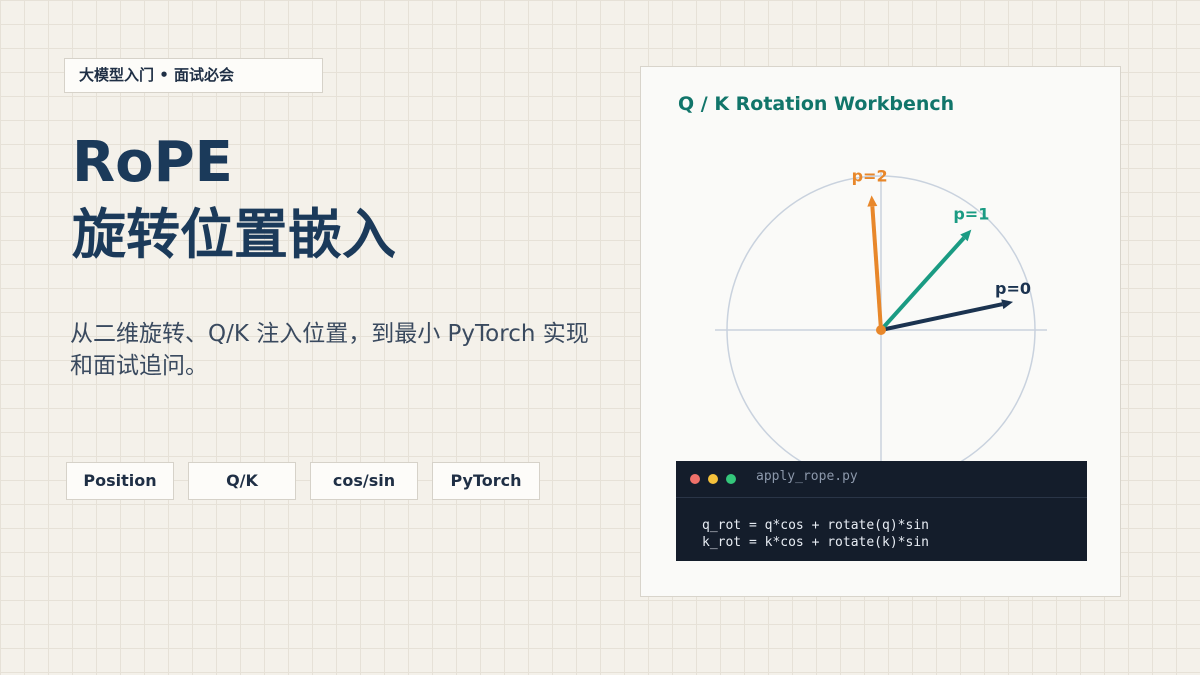  I want to click on close-dot, so click(695, 479).